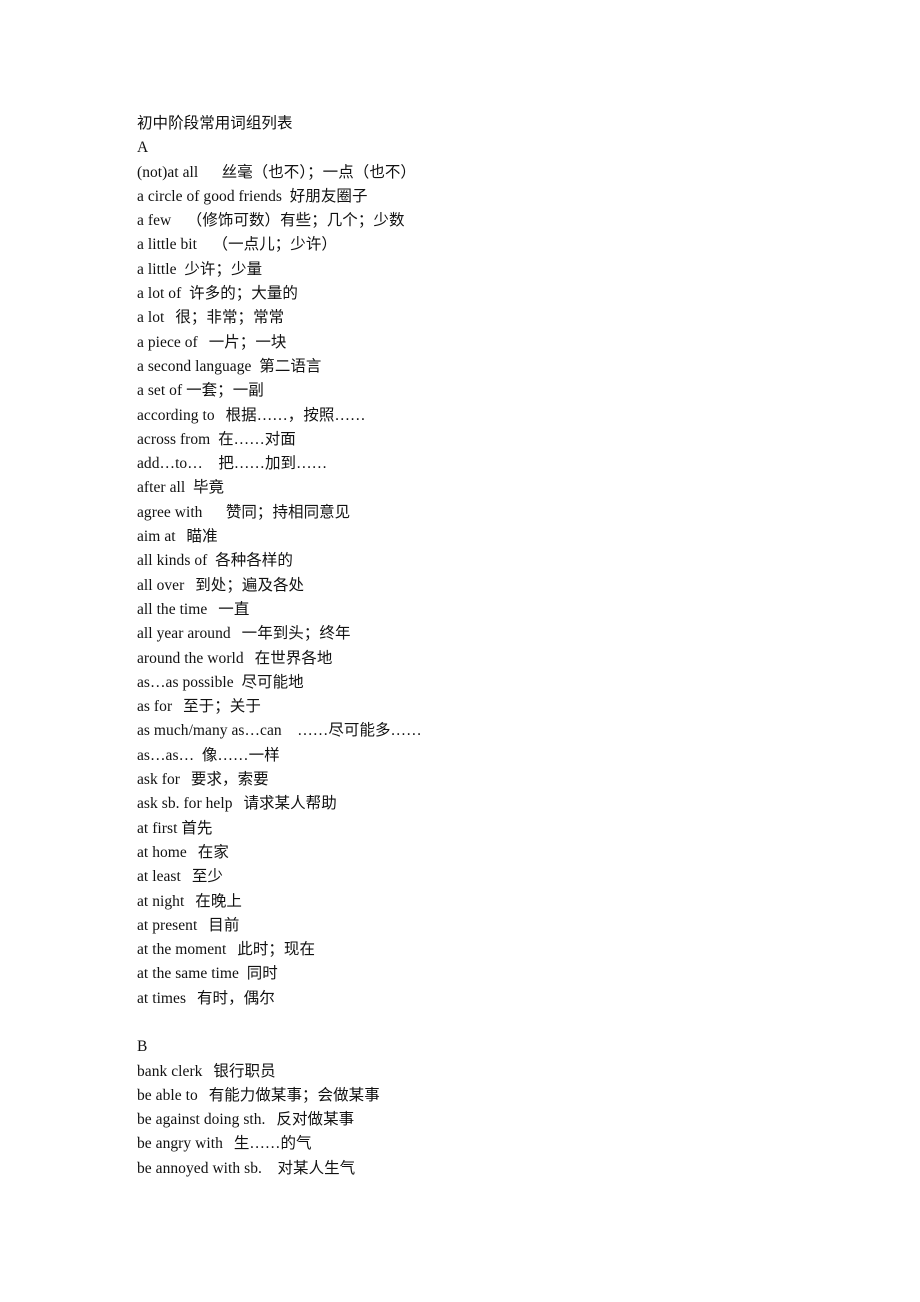  Describe the element at coordinates (271, 221) in the screenshot. I see `phrase-entry: a few （修饰可数）有些；几个；少数` at that location.